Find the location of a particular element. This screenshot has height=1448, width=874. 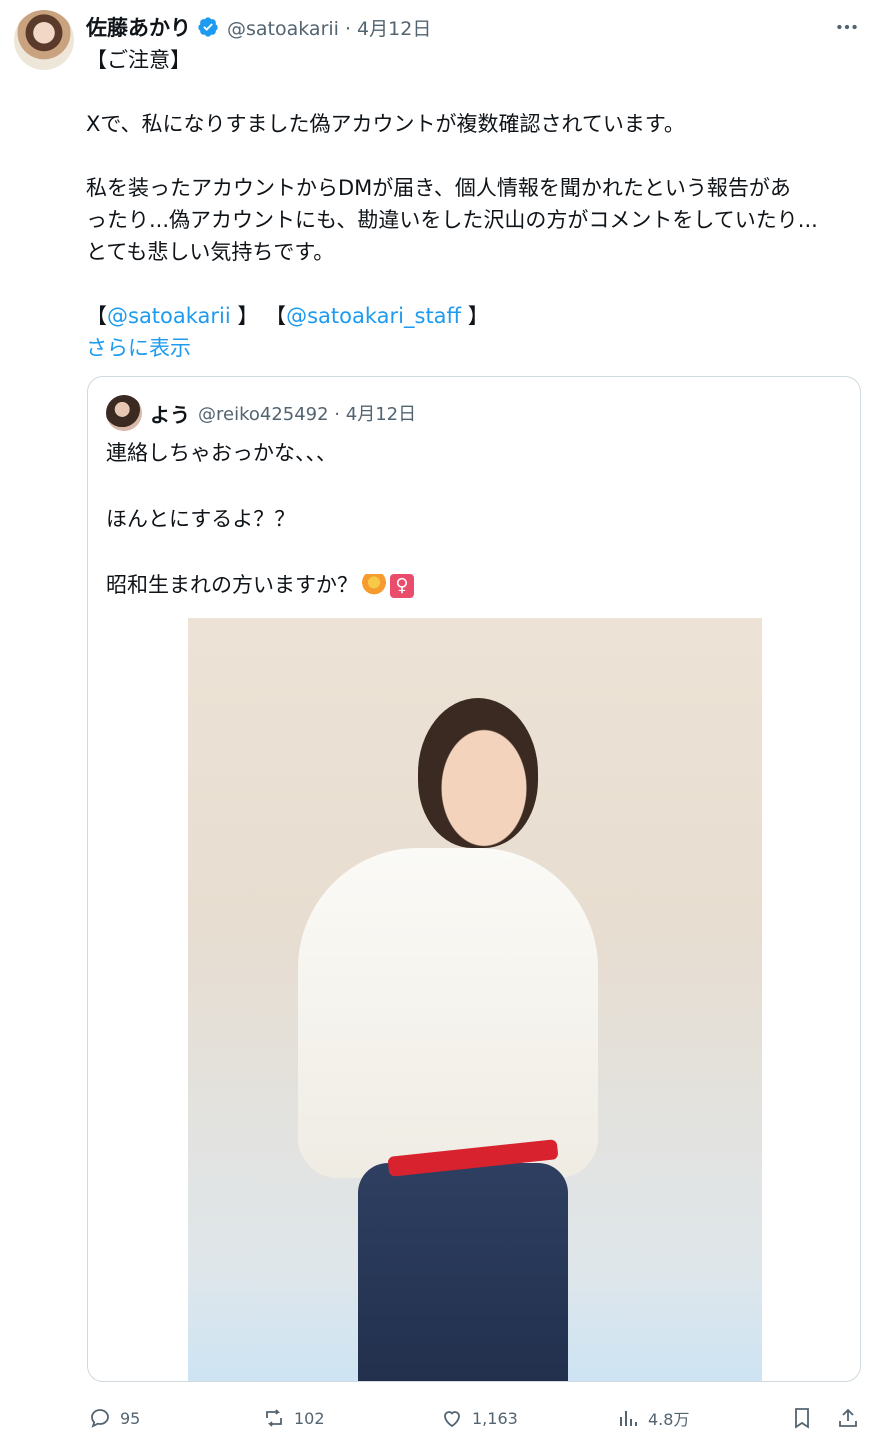

bookmark-button is located at coordinates (806, 1418).